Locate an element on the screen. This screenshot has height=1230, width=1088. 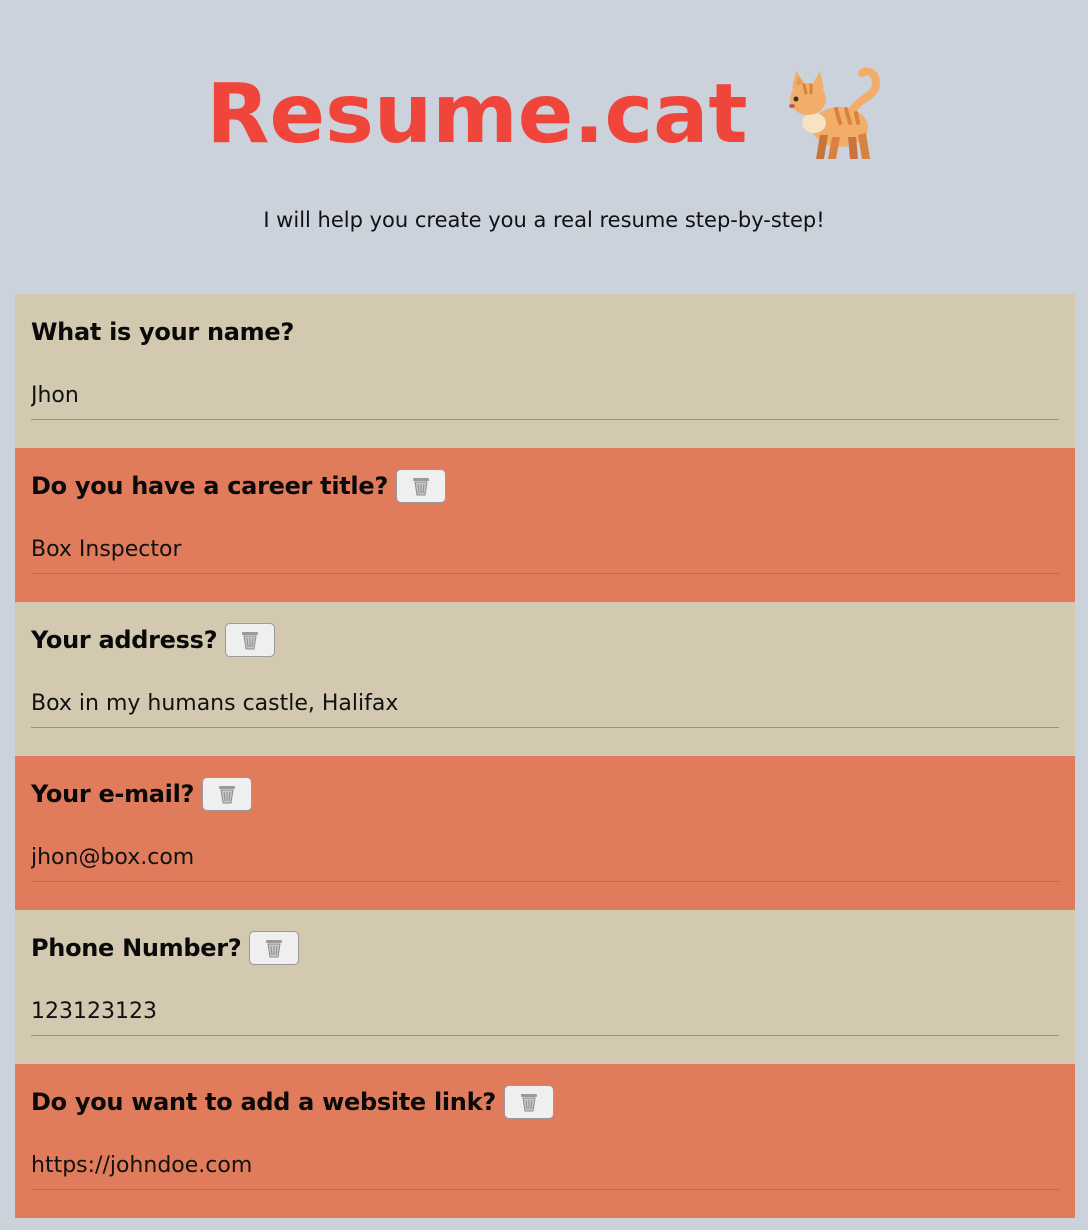
question-header: Your e-mail? is located at coordinates (142, 794).